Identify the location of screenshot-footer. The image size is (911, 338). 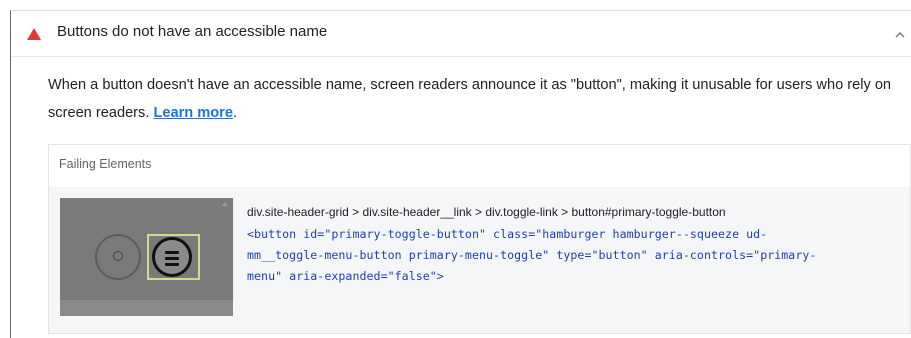
(146, 308).